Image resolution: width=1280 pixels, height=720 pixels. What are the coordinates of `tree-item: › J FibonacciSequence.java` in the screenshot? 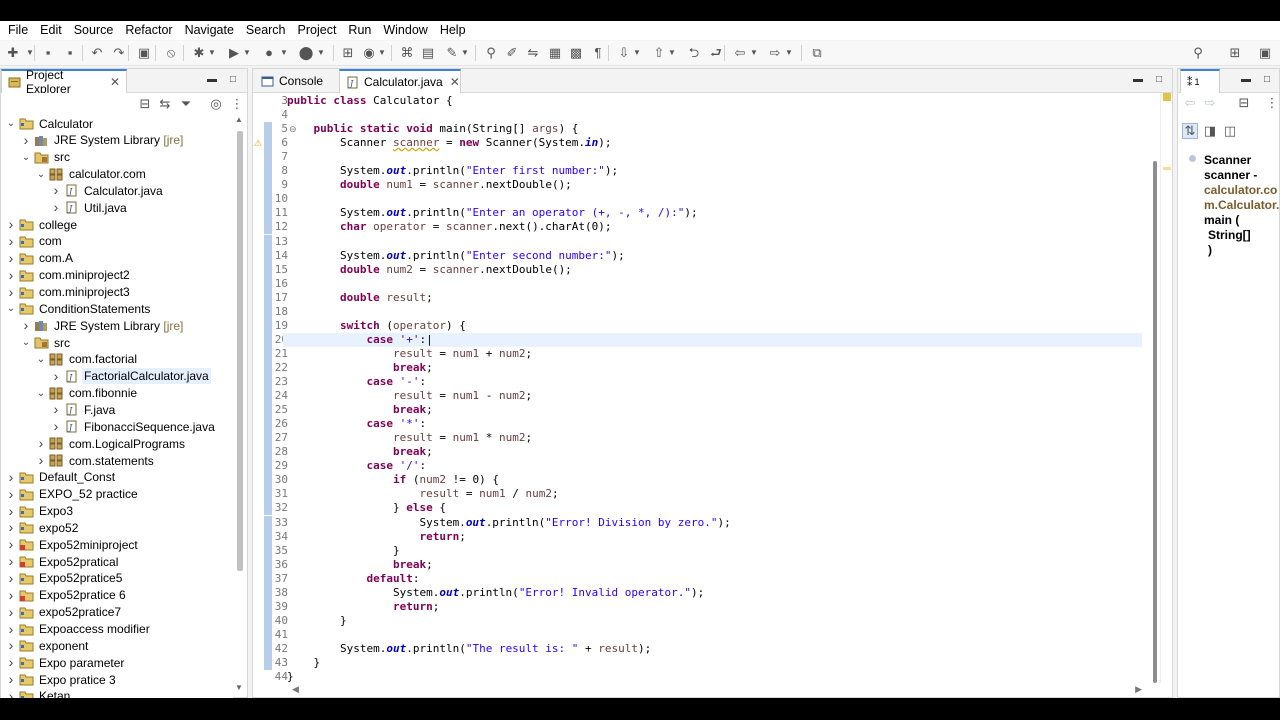 It's located at (117, 426).